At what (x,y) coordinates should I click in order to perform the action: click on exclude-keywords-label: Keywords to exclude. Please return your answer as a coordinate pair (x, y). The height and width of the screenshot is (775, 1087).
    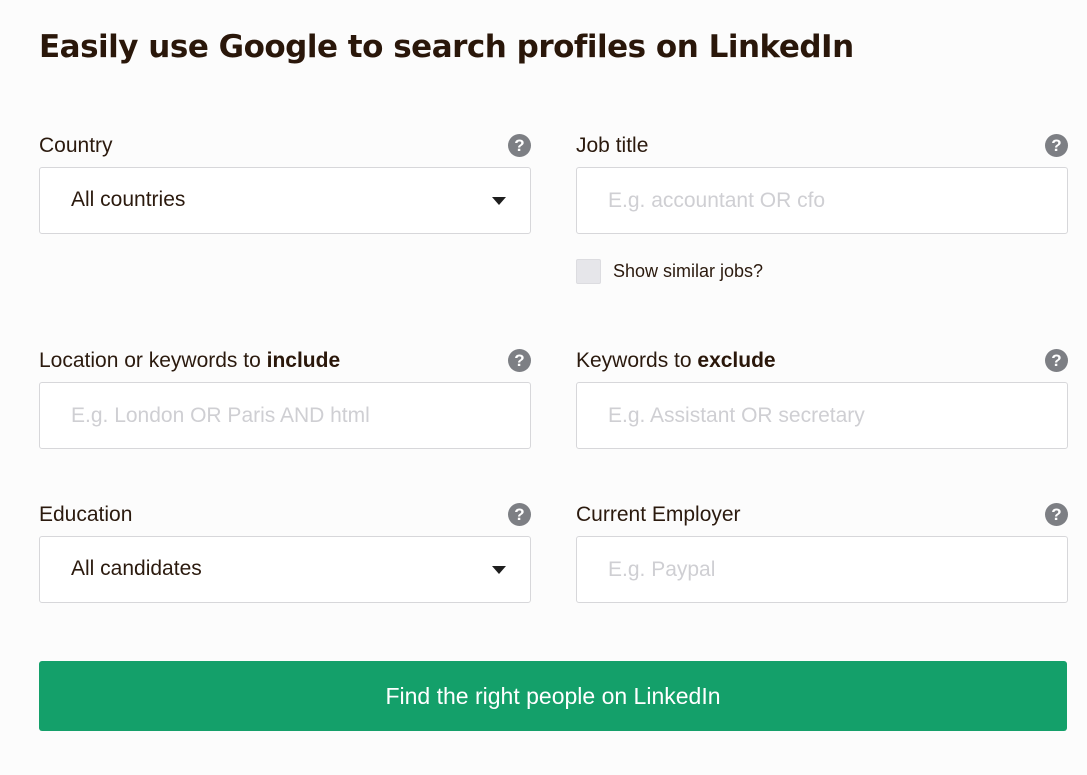
    Looking at the image, I should click on (676, 361).